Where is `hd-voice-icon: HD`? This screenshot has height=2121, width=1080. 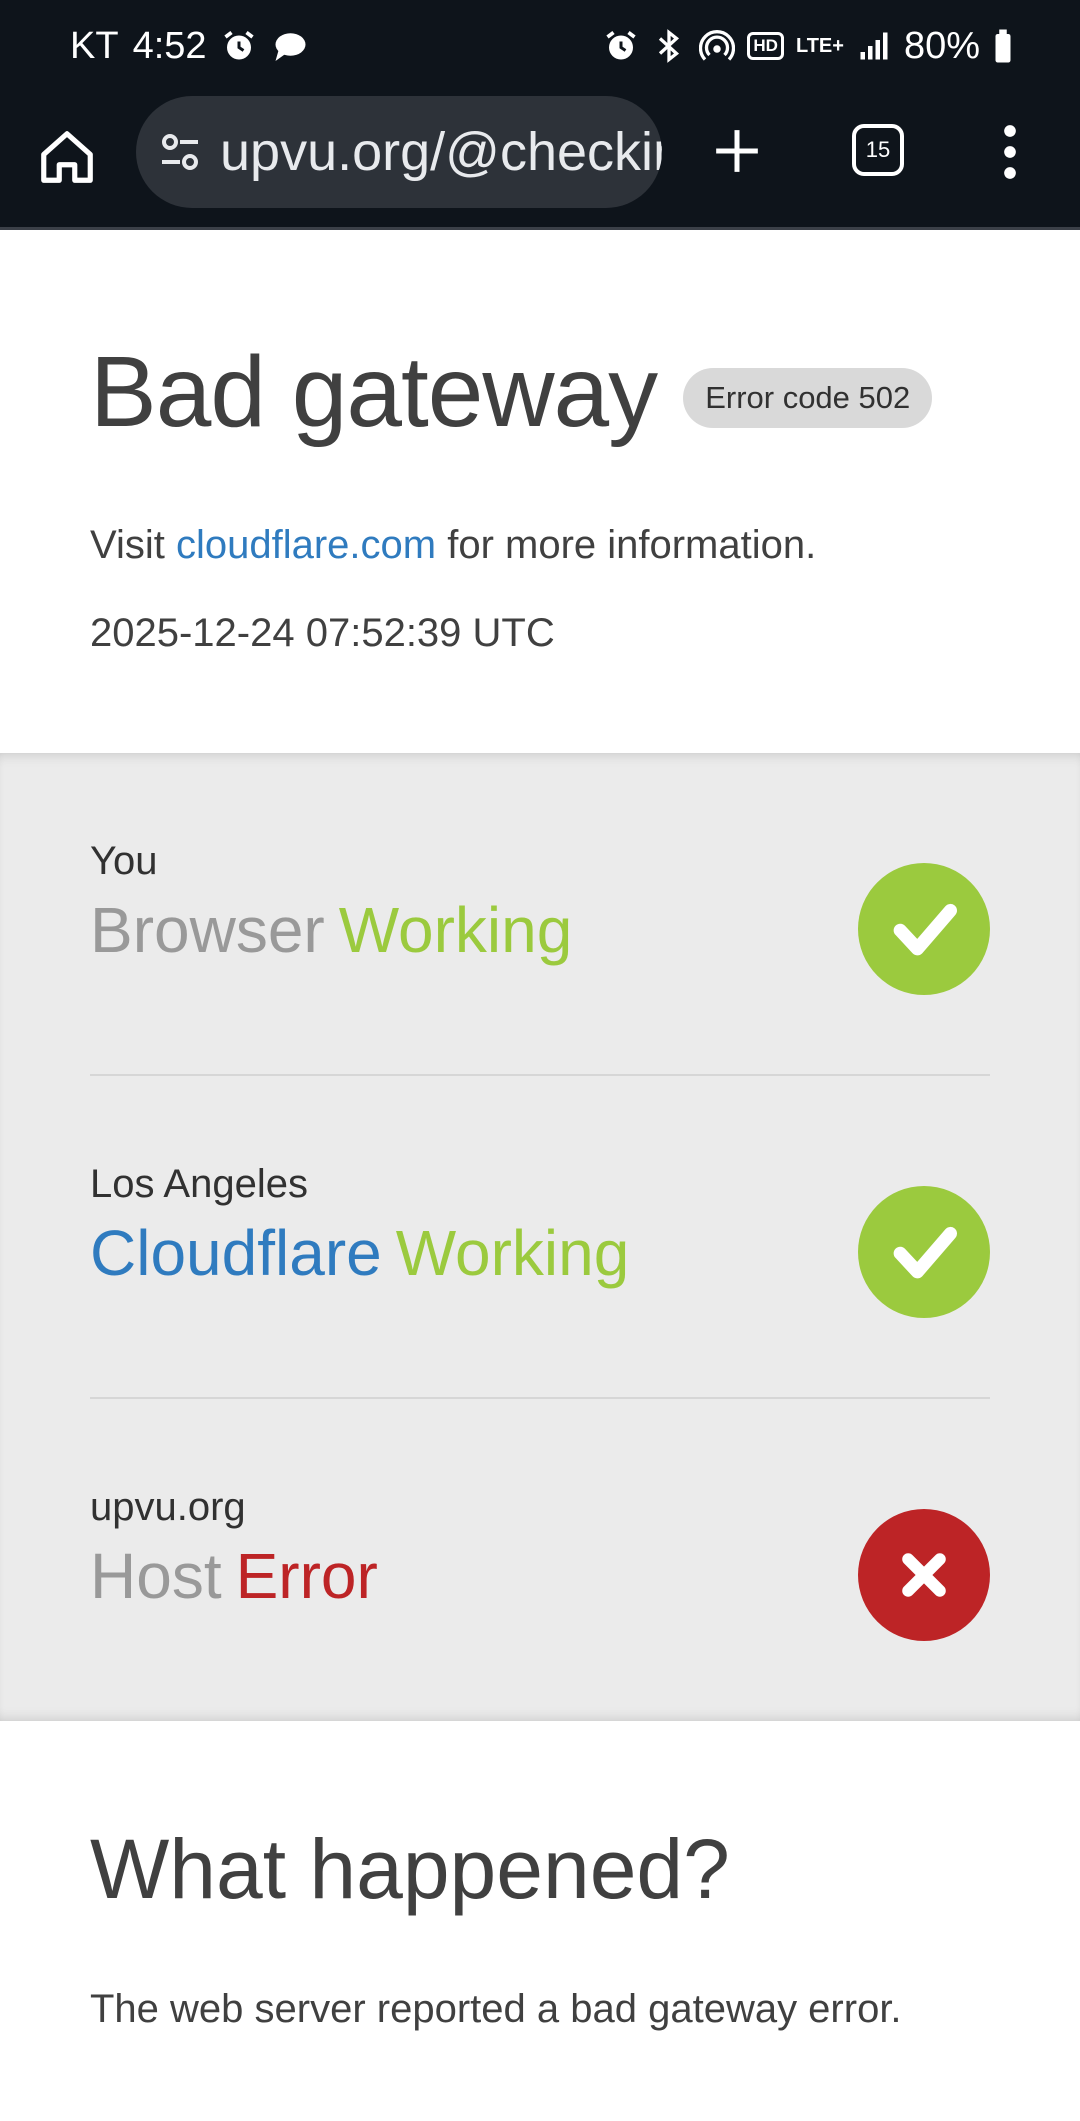
hd-voice-icon: HD is located at coordinates (765, 46).